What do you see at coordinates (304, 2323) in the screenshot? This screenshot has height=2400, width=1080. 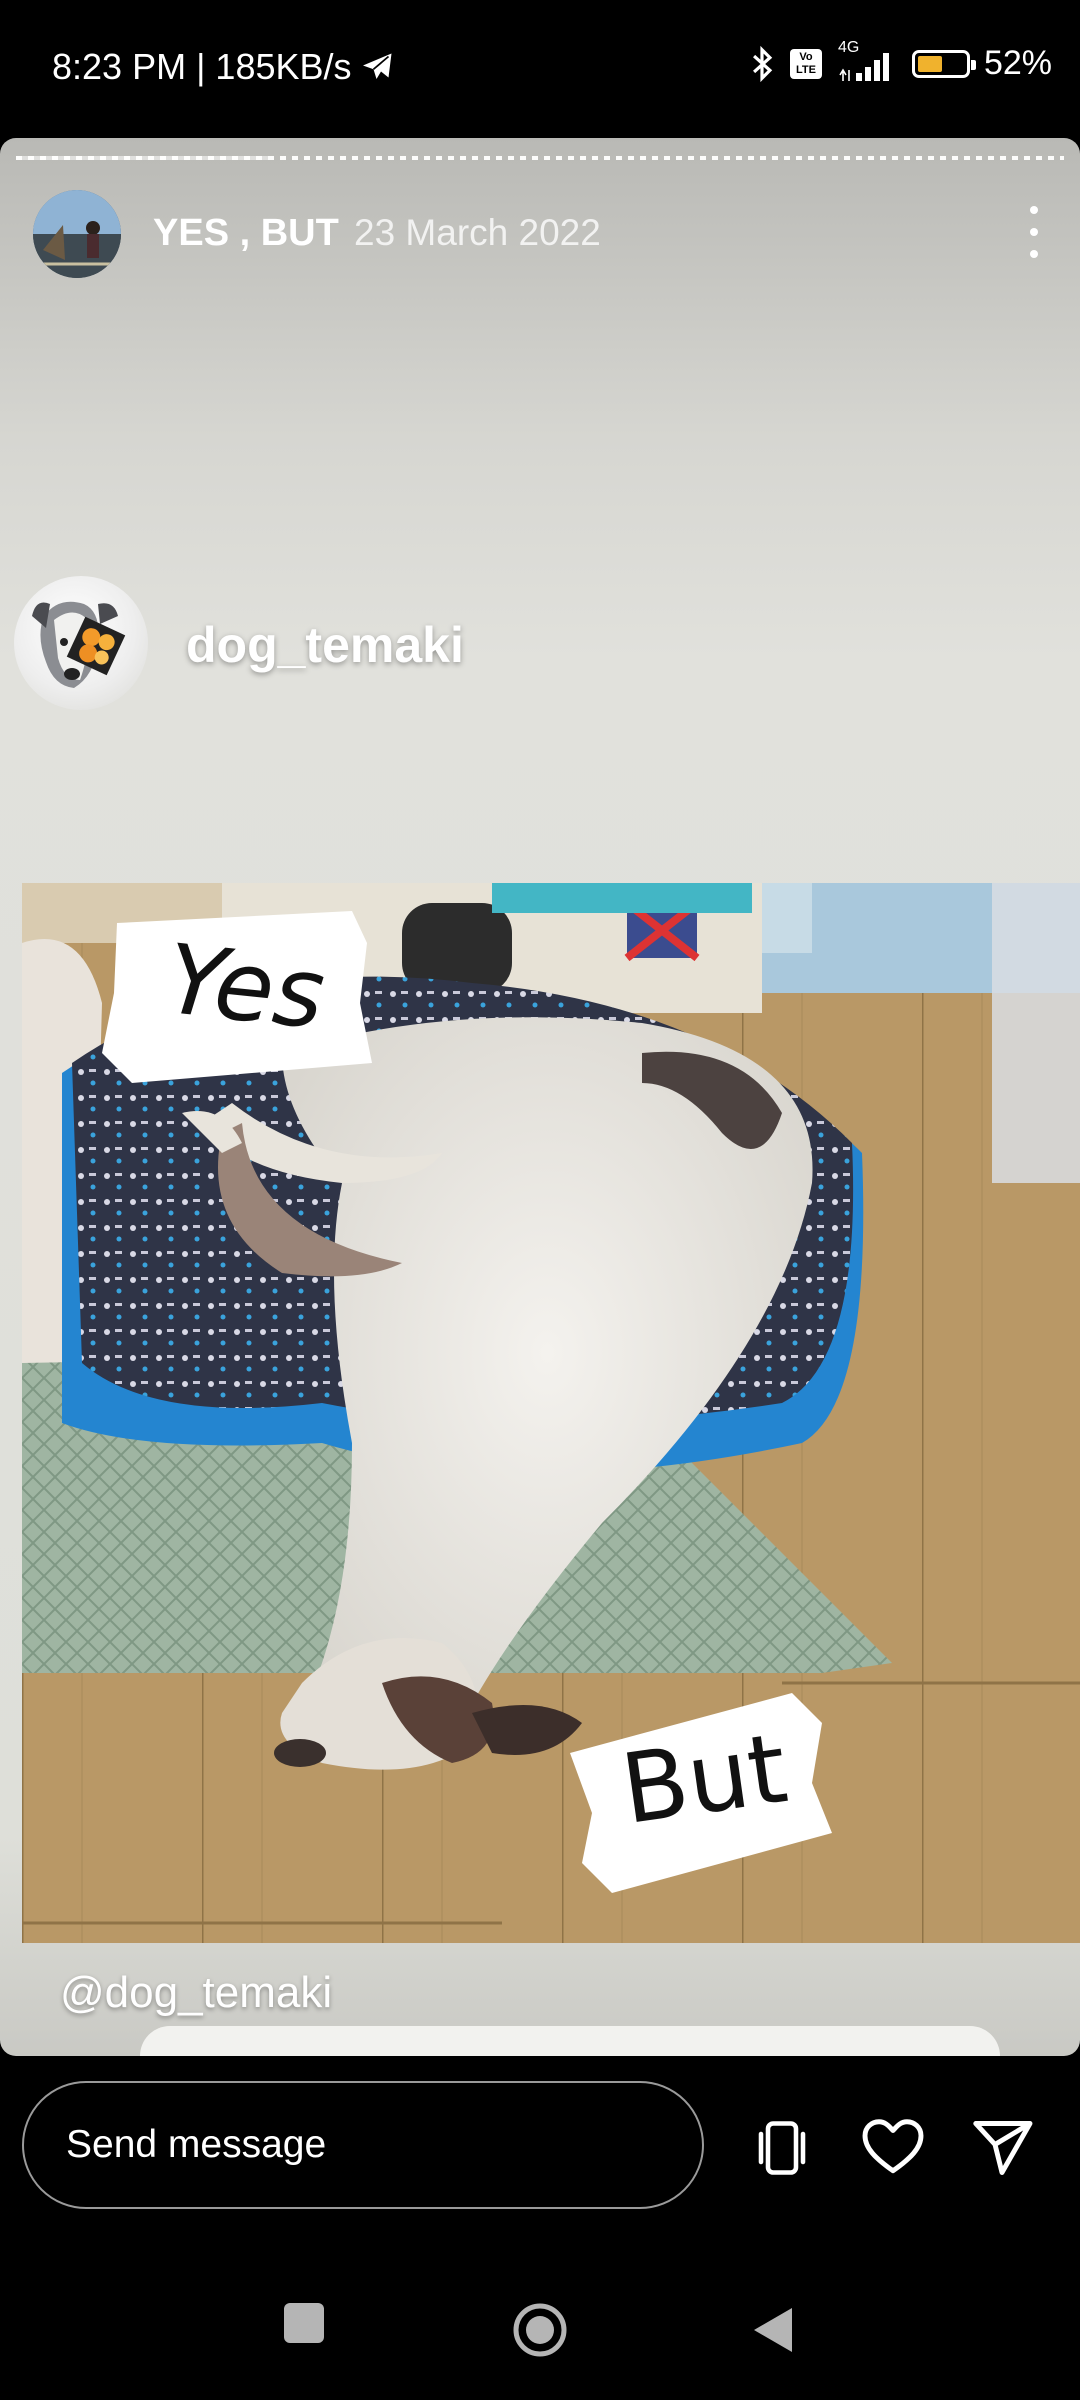 I see `recents-square-icon` at bounding box center [304, 2323].